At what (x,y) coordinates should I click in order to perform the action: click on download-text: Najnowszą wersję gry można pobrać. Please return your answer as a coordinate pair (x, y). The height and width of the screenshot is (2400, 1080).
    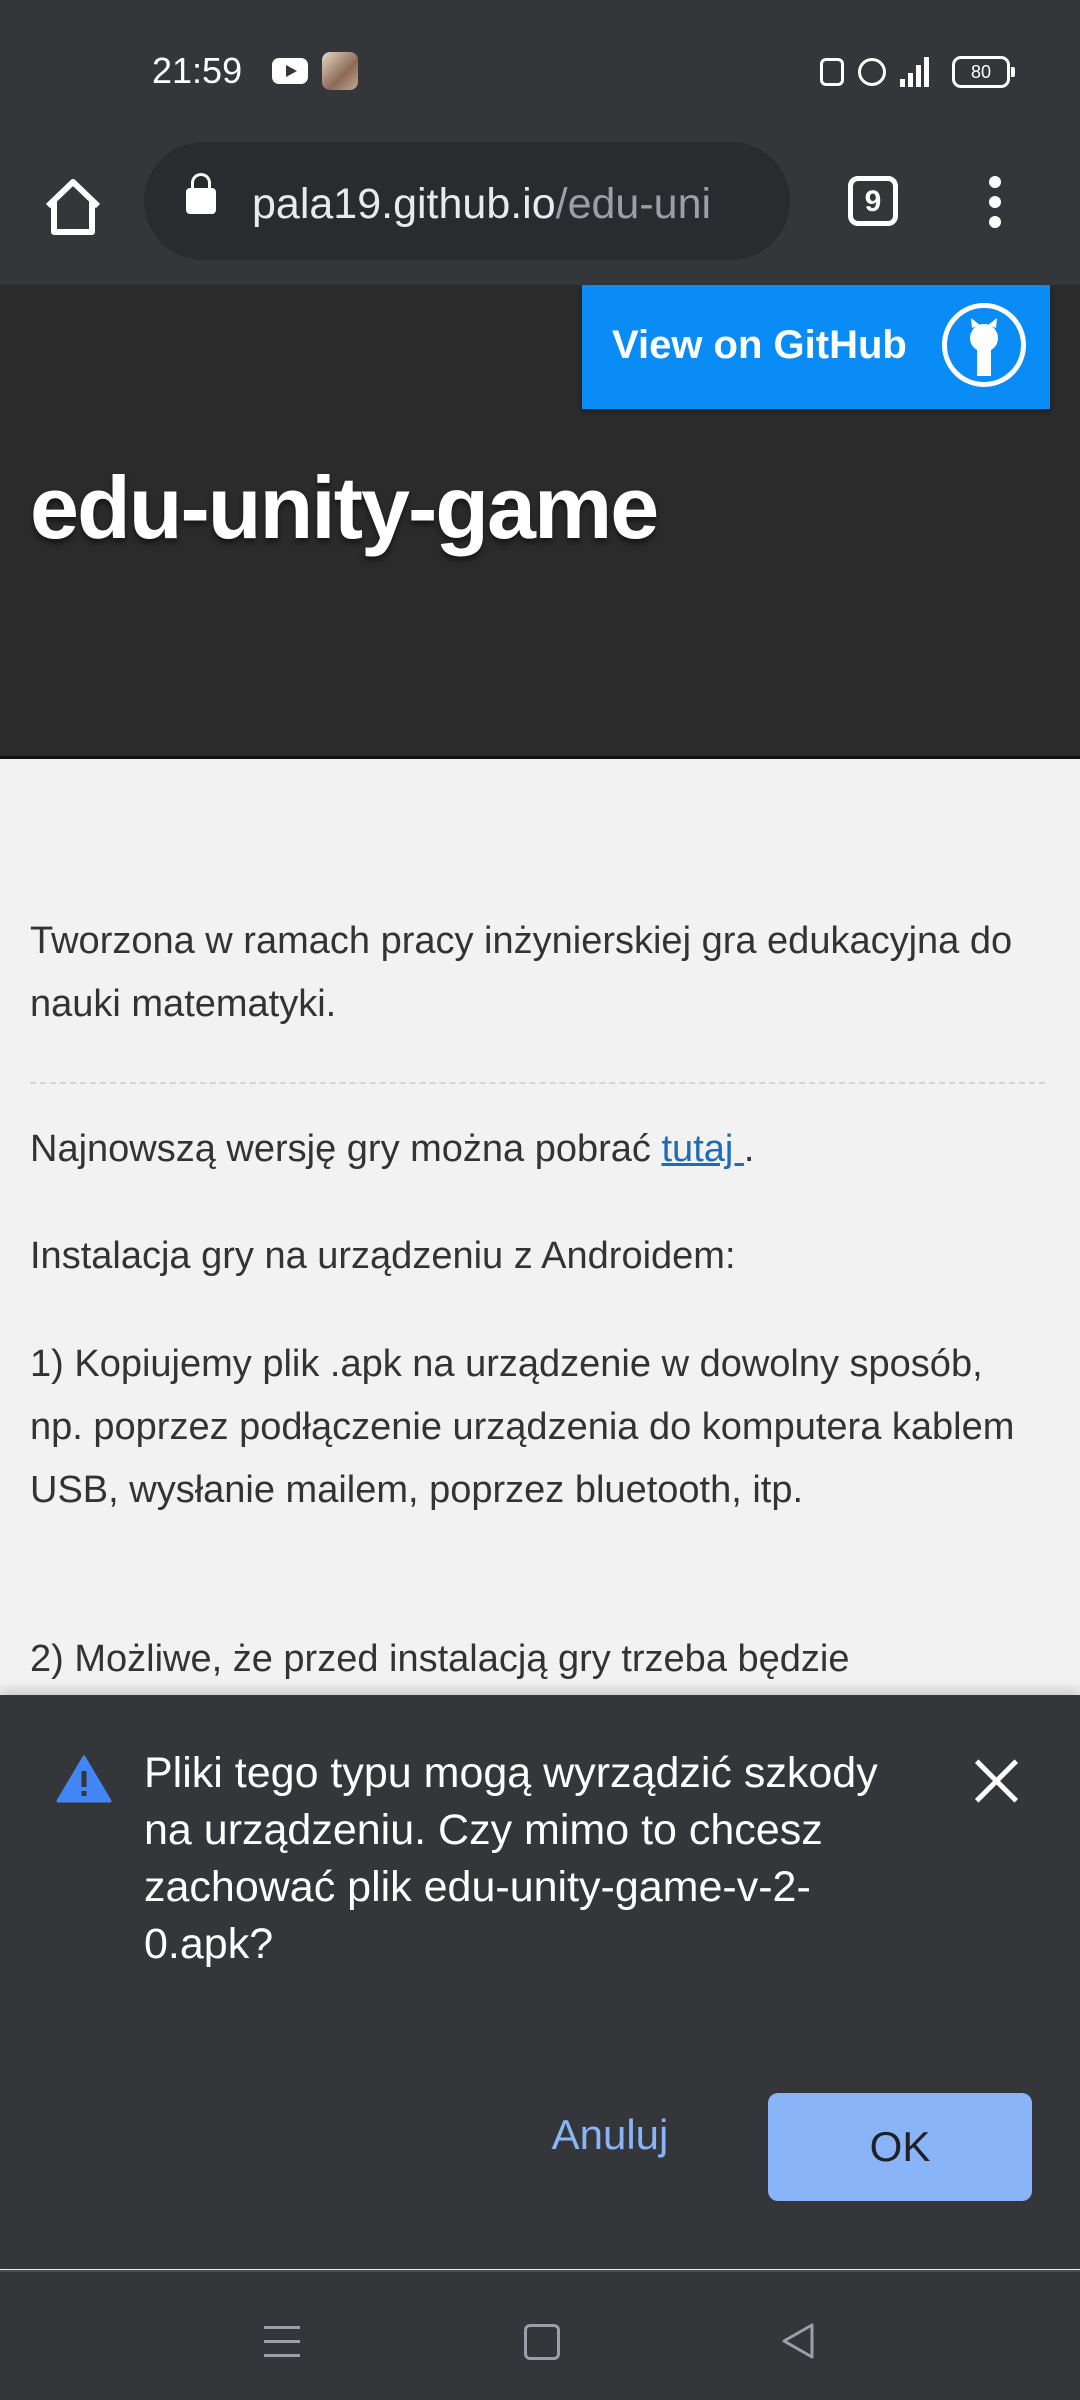
    Looking at the image, I should click on (346, 1149).